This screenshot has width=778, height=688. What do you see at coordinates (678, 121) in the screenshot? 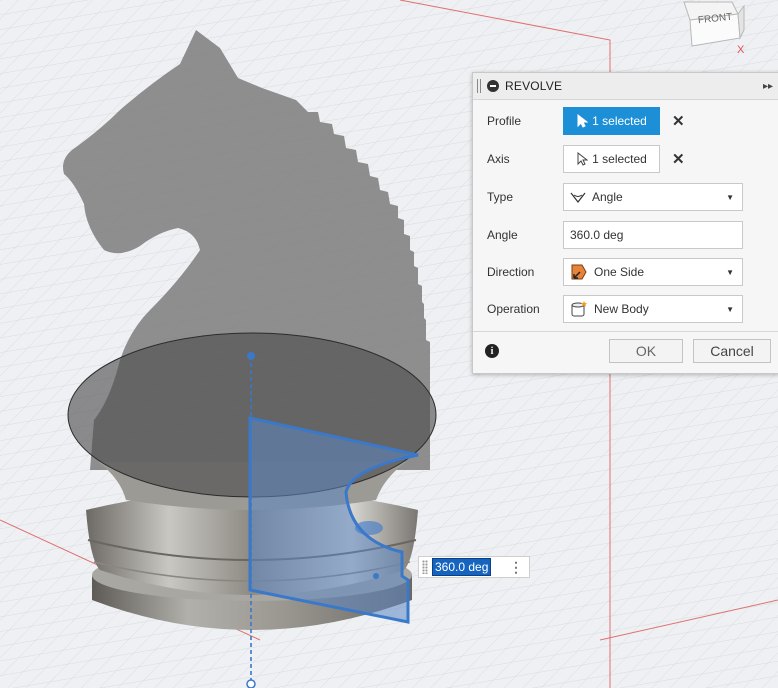
I see `clear-profile-icon: ✕` at bounding box center [678, 121].